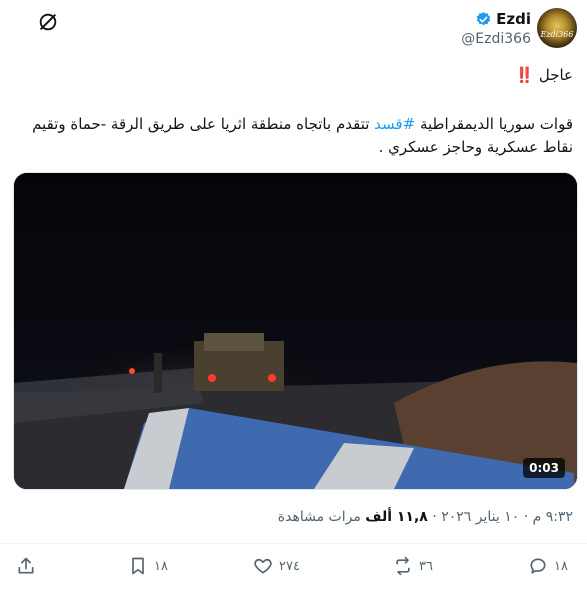 This screenshot has height=598, width=587. I want to click on avatar-text: Ezdi366, so click(557, 34).